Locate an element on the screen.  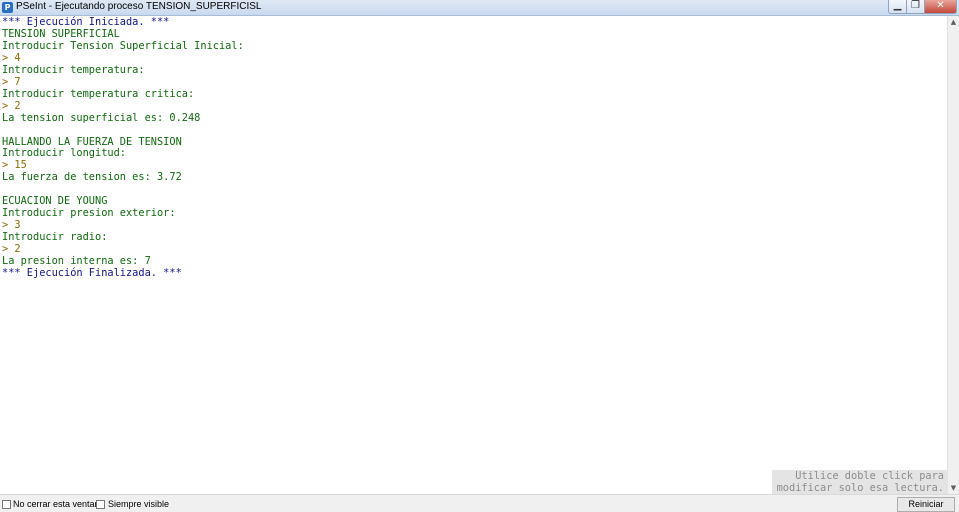
hint-line-1: Utilice doble click para is located at coordinates (869, 476).